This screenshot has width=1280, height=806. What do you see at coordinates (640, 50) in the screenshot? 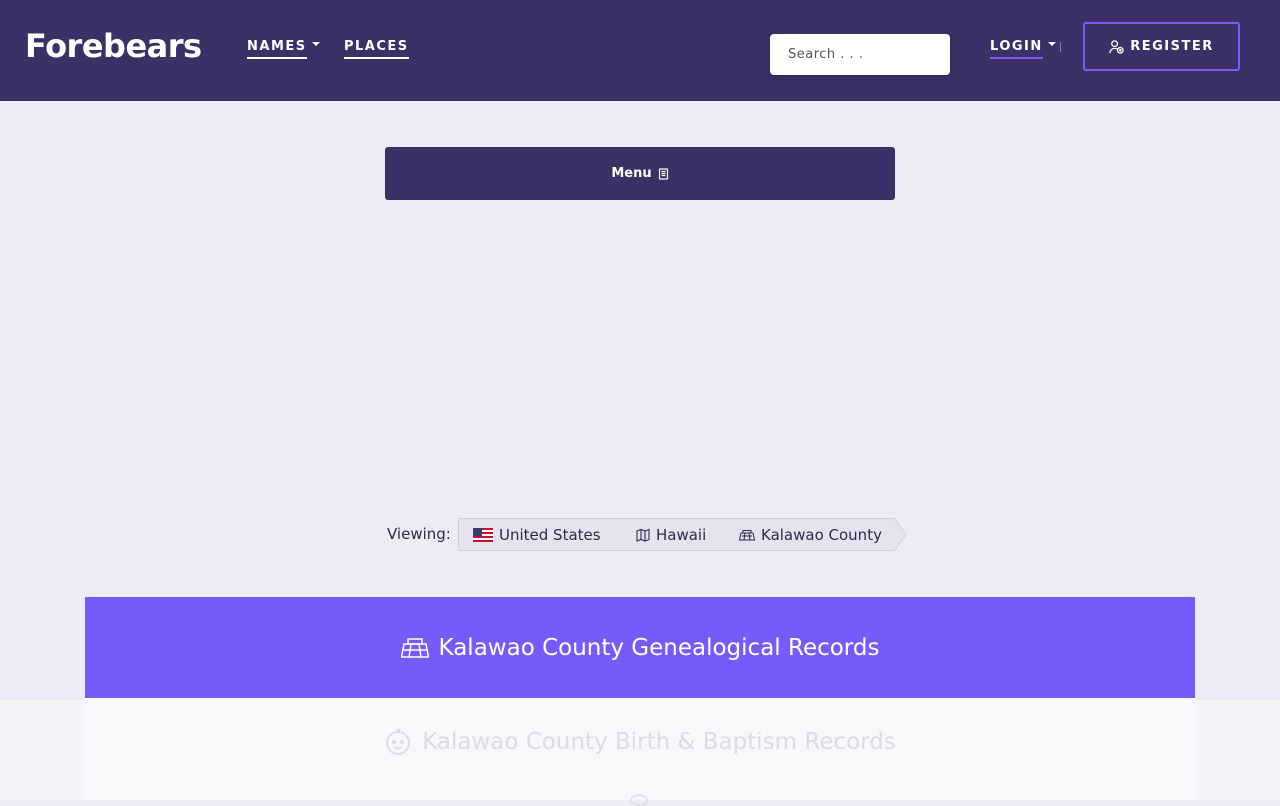
I see `site-header: Forebears NAMES PLACES LOGIN REGISTER` at bounding box center [640, 50].